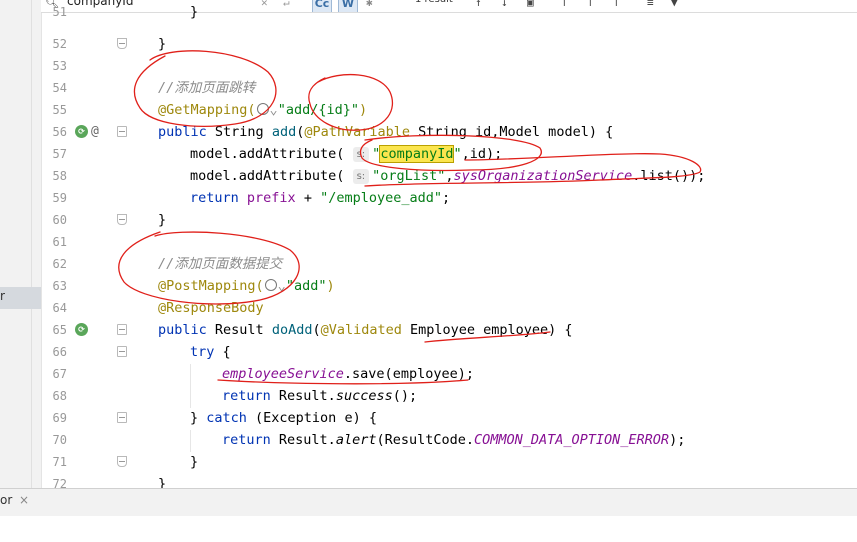  What do you see at coordinates (267, 154) in the screenshot?
I see `code-token: model.addAttribute(` at bounding box center [267, 154].